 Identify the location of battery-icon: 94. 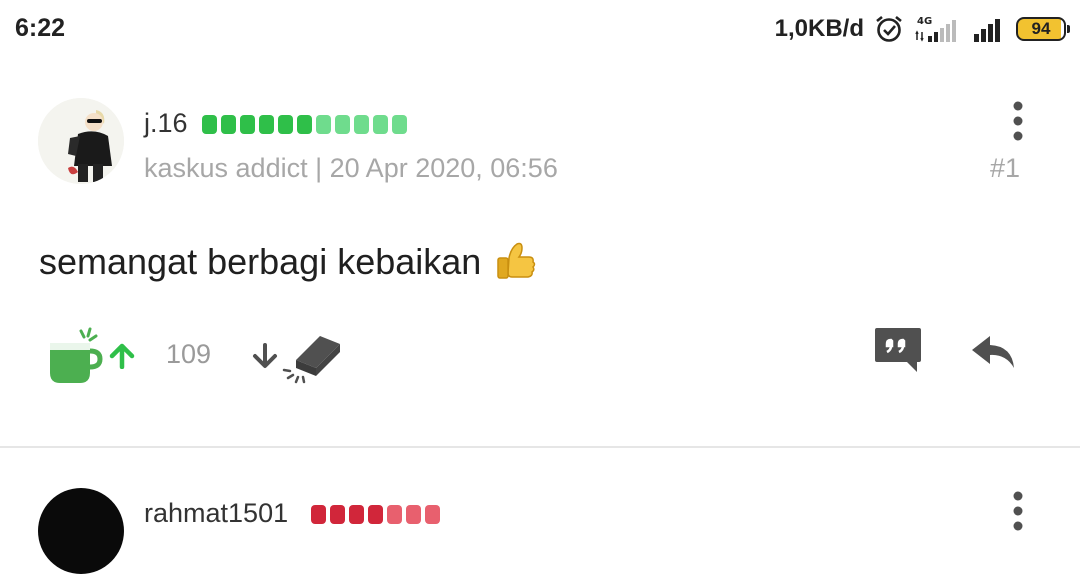
(1043, 29).